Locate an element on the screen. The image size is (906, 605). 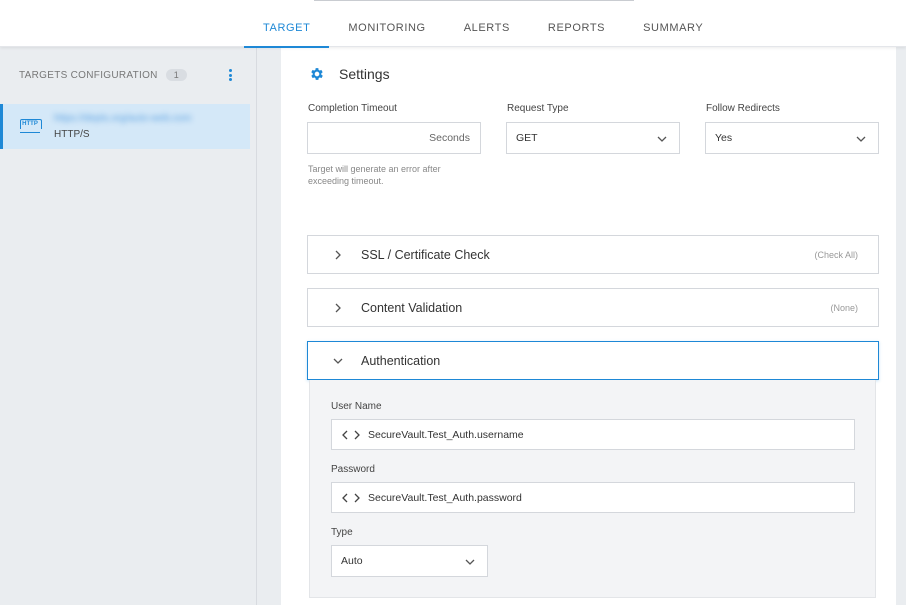
content-gutter-right is located at coordinates (901, 326).